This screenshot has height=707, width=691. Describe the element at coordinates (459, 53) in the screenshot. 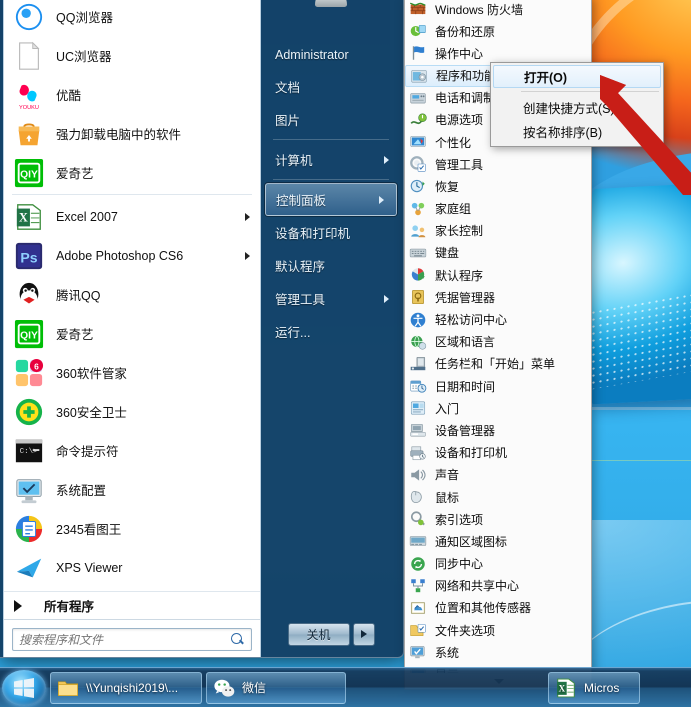

I see `control-panel-item-label: 操作中心` at that location.